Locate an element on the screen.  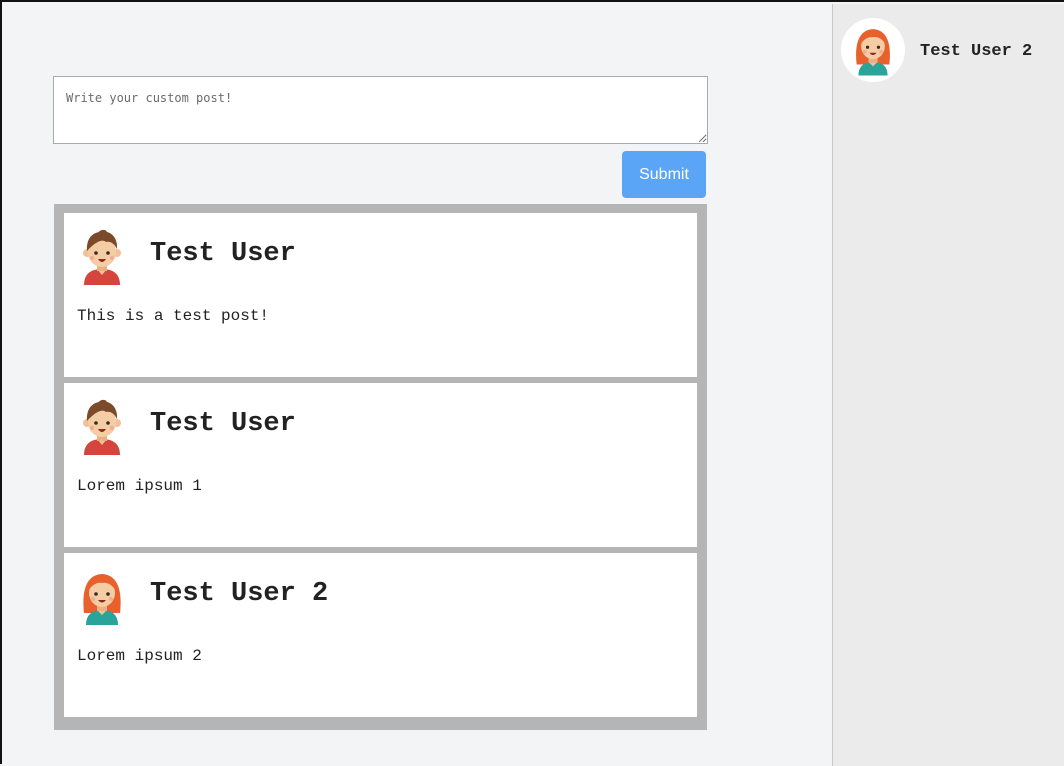
sidebar-user-item: Test User 2 is located at coordinates (936, 50).